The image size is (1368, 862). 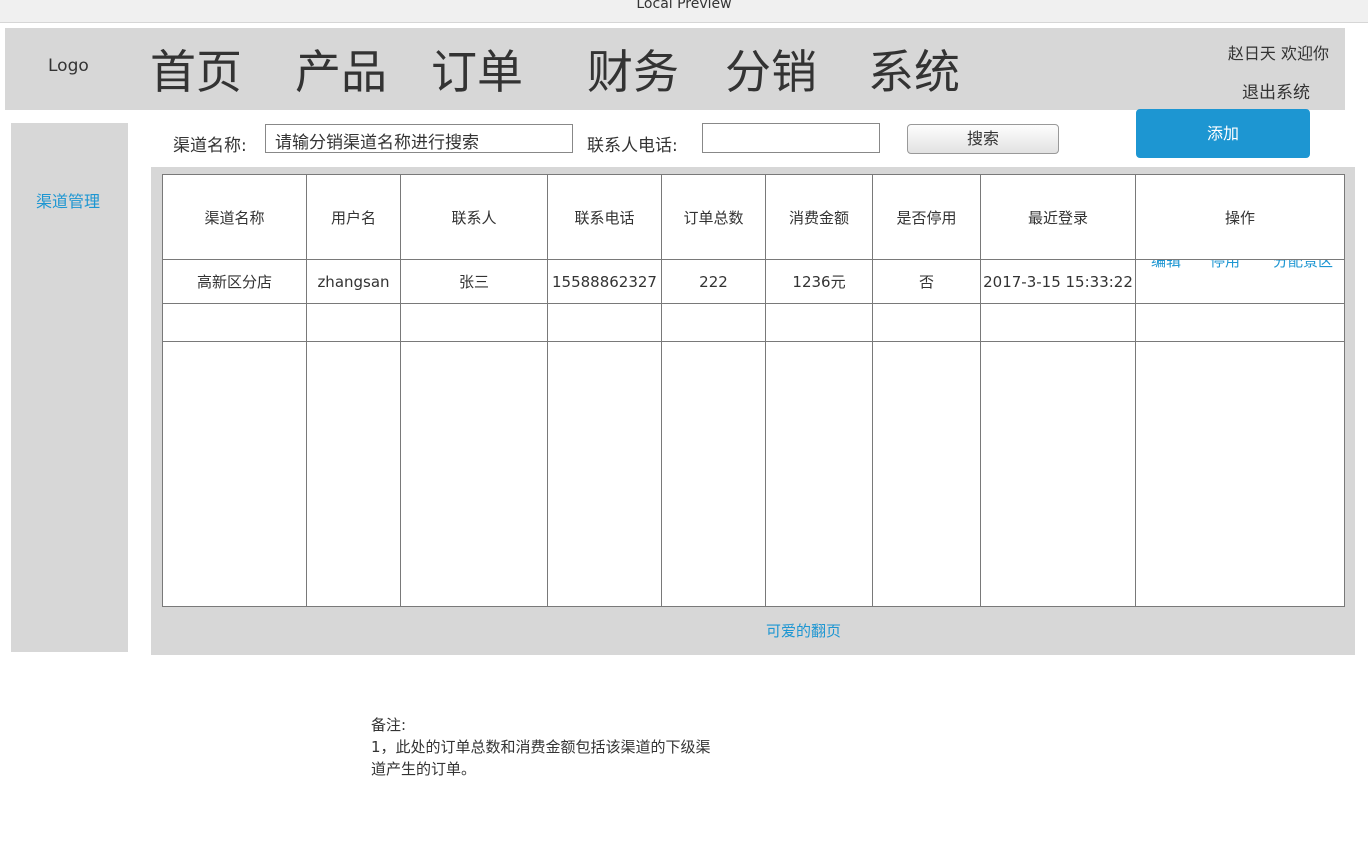 I want to click on logo: Logo, so click(x=68, y=66).